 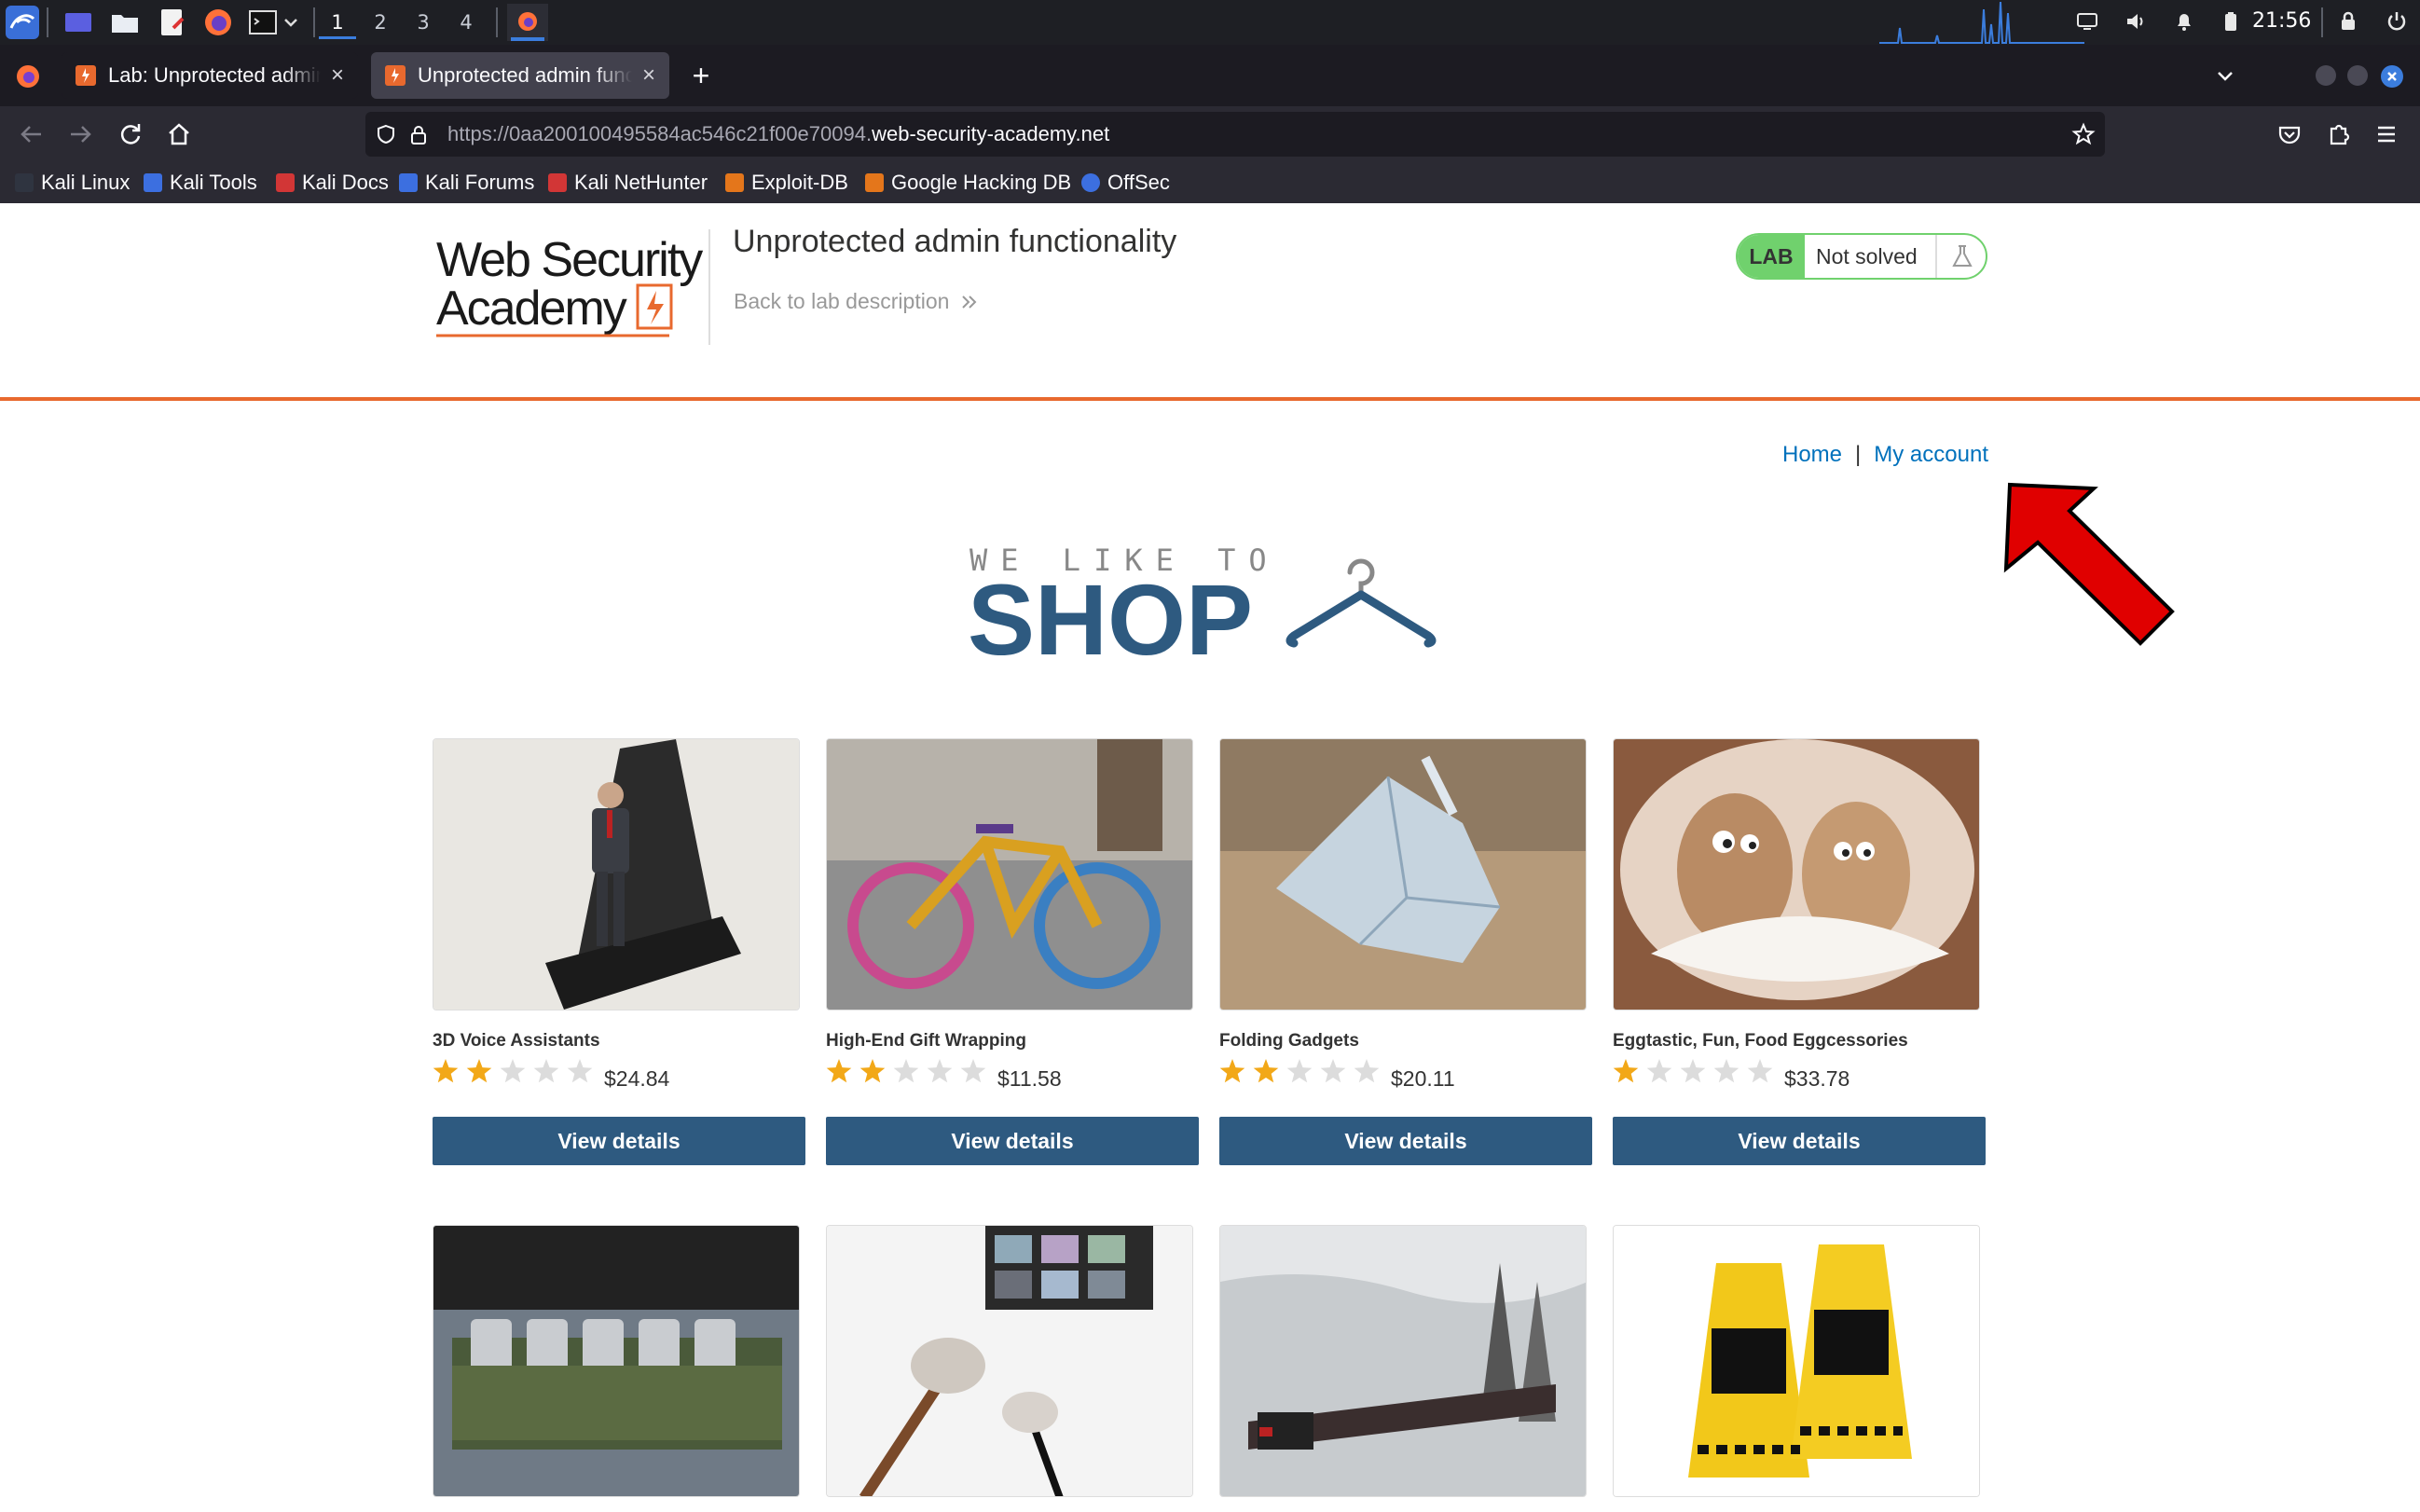 What do you see at coordinates (516, 1041) in the screenshot?
I see `product-name: 3D Voice Assistants` at bounding box center [516, 1041].